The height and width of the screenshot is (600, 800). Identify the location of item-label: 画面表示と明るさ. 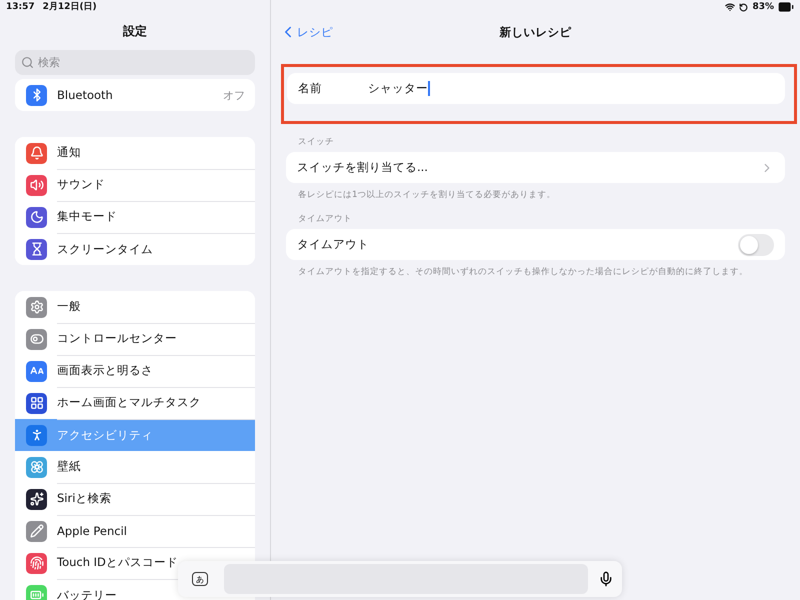
(105, 370).